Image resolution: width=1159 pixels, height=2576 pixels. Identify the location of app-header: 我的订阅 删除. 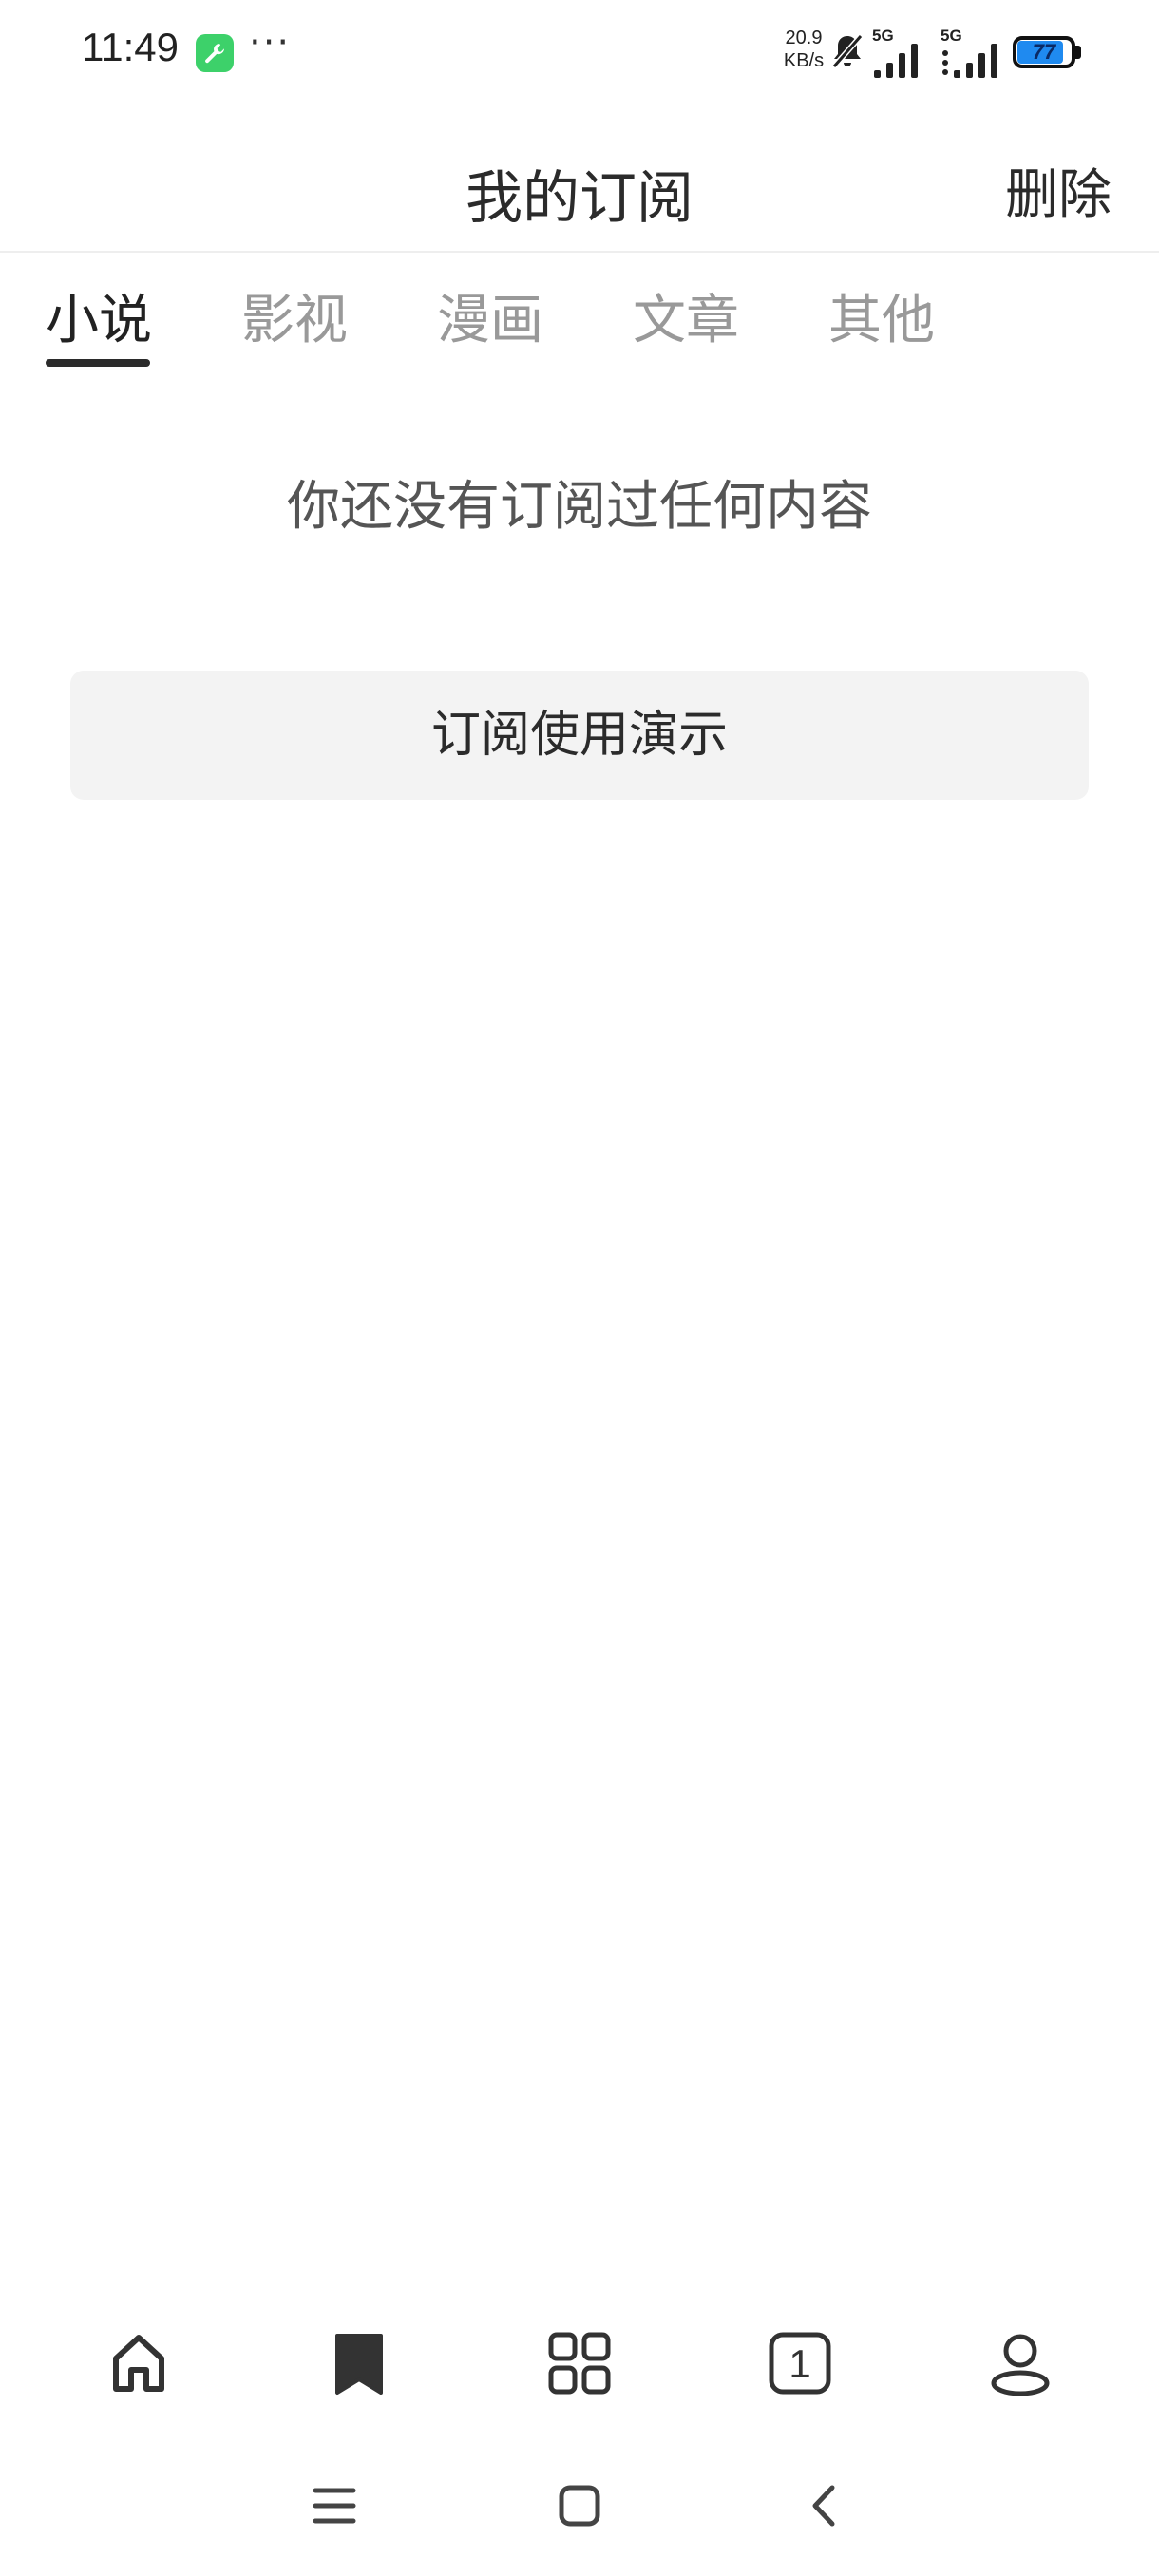
(579, 188).